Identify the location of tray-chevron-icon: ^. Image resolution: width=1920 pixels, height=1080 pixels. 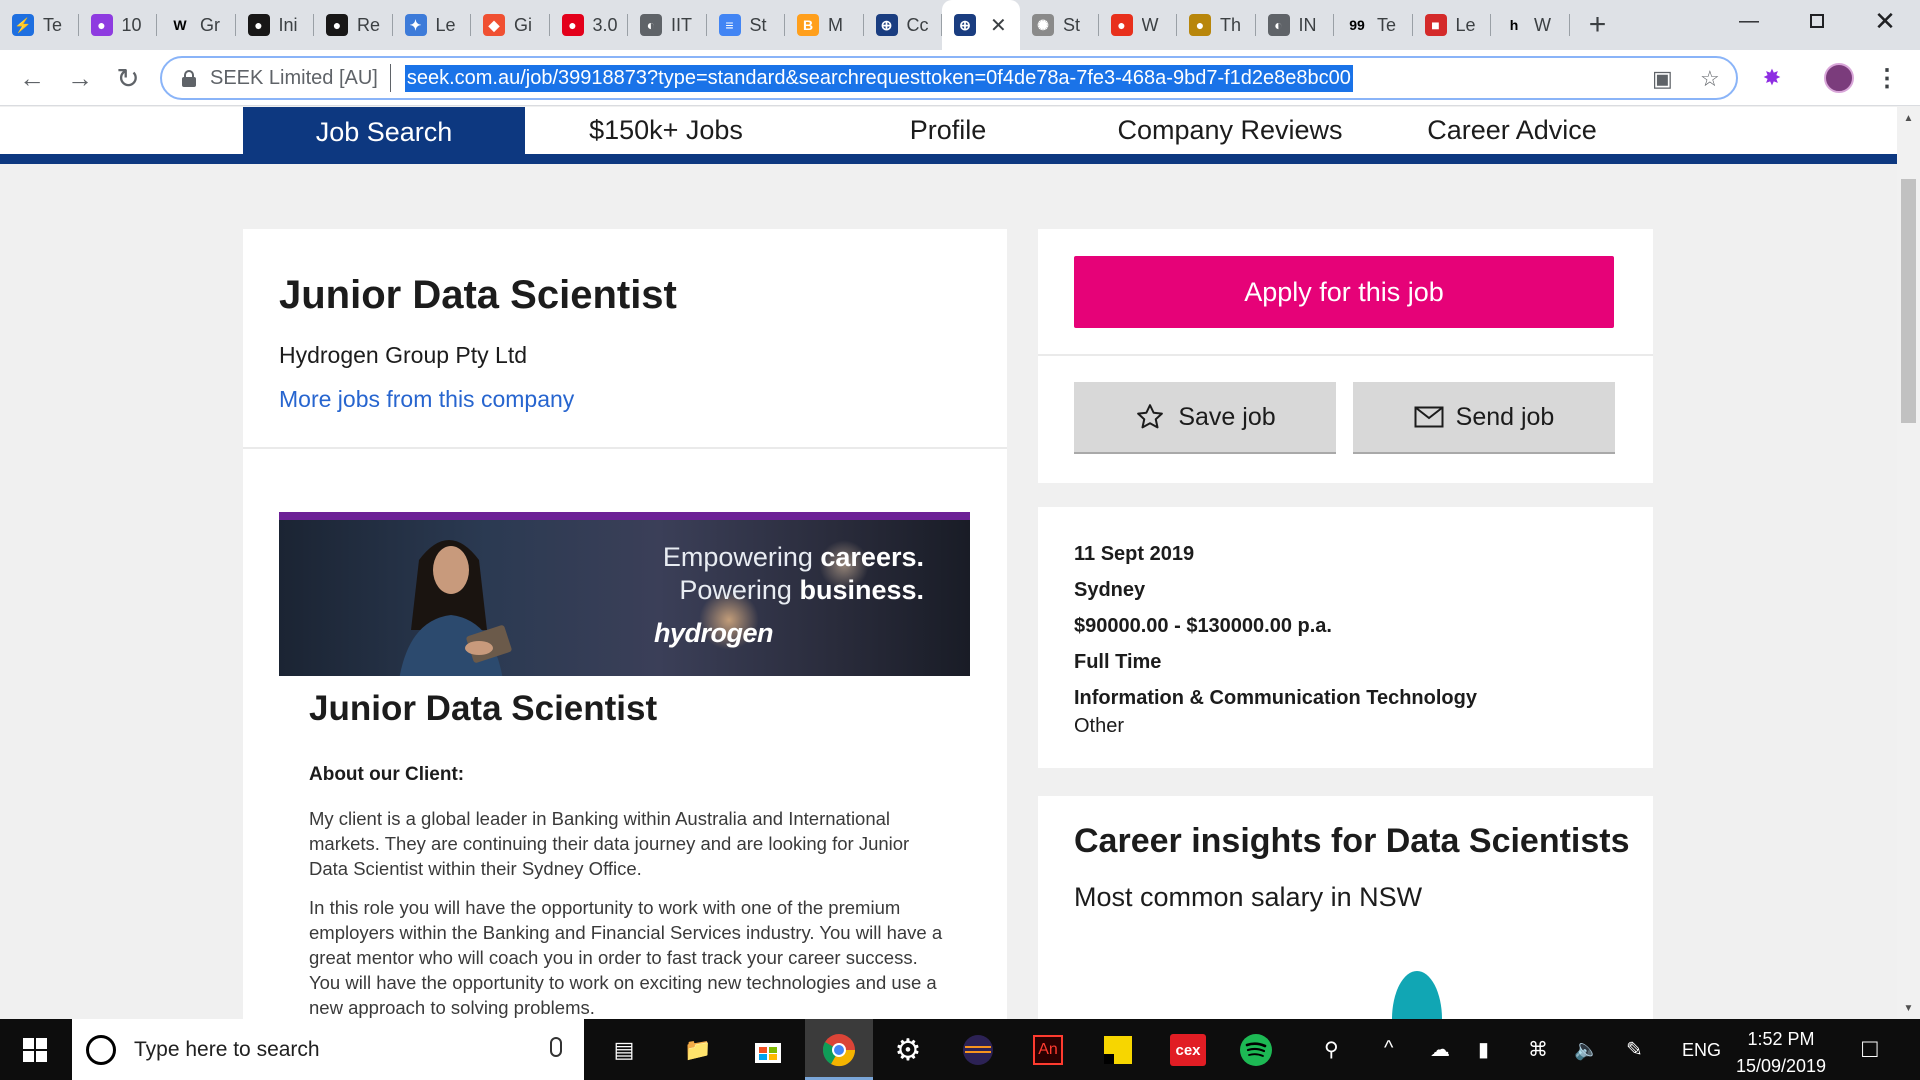
(1388, 1048).